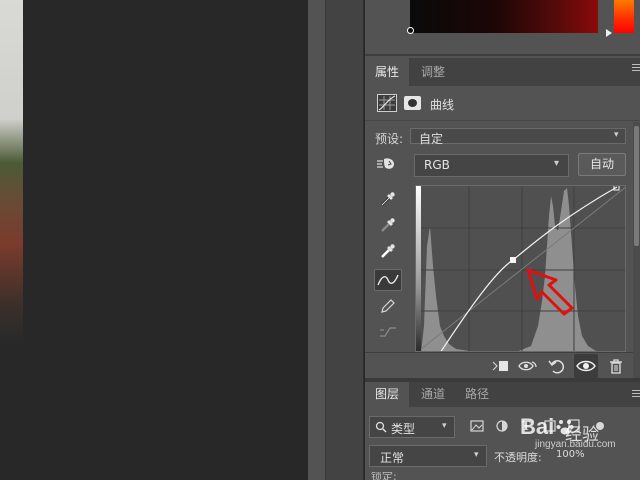 This screenshot has height=480, width=640. Describe the element at coordinates (570, 454) in the screenshot. I see `opacity-value: 100%` at that location.